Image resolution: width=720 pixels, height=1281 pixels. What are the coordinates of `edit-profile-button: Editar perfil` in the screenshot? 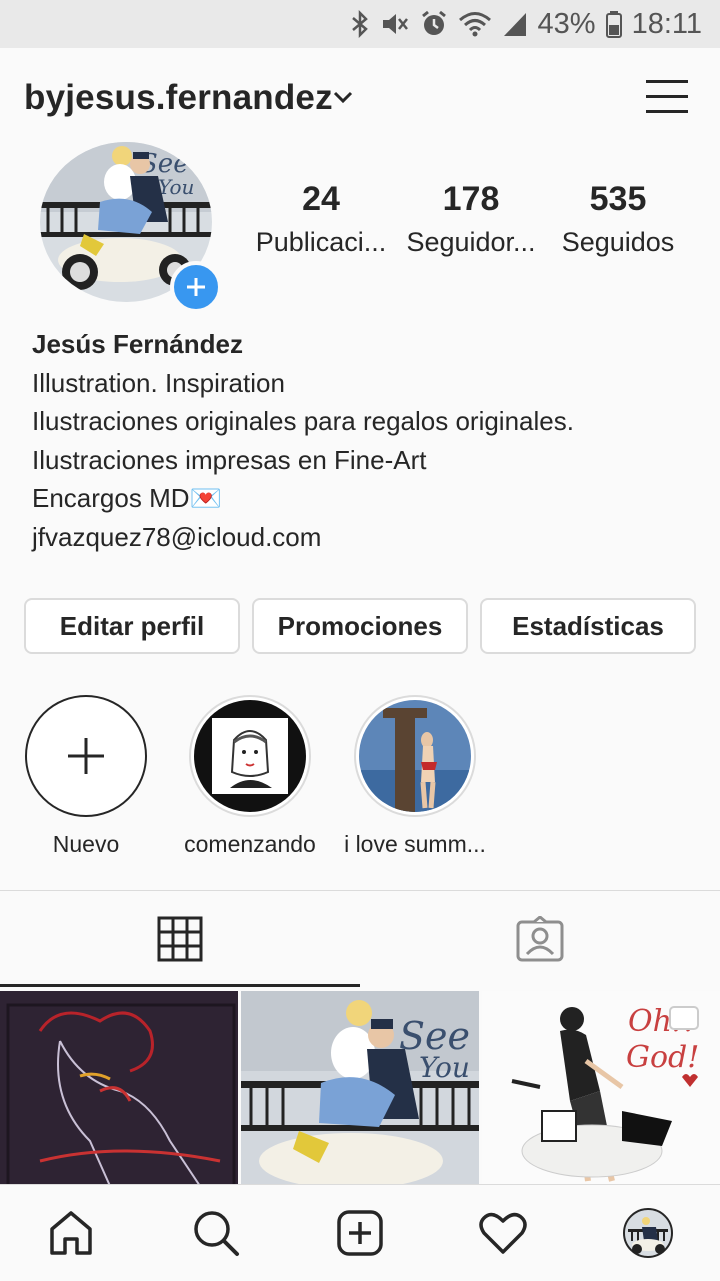 It's located at (132, 626).